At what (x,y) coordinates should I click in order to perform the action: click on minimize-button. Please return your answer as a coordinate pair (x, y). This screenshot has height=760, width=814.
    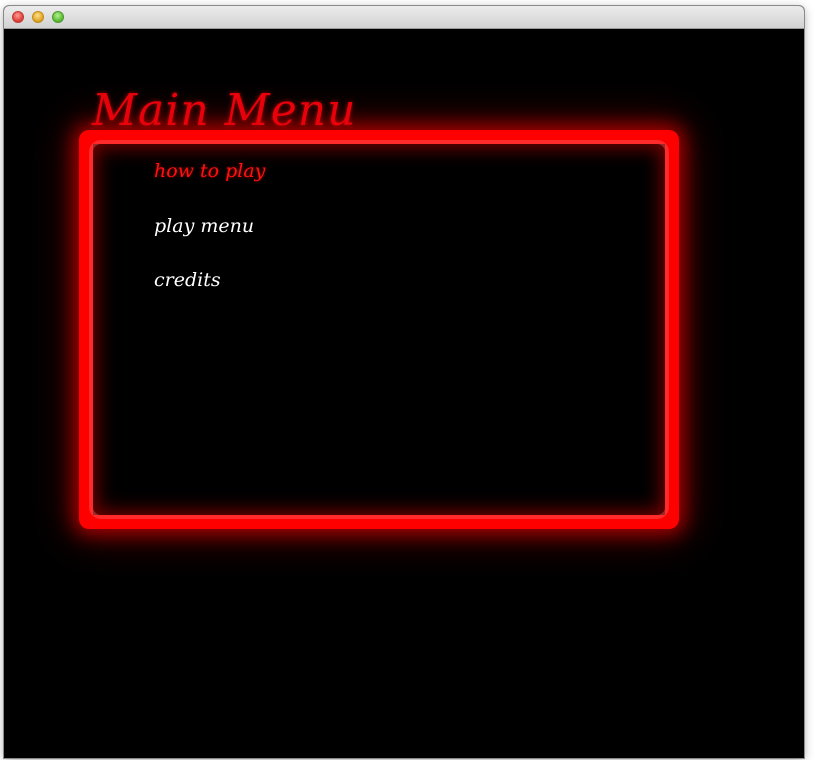
    Looking at the image, I should click on (38, 17).